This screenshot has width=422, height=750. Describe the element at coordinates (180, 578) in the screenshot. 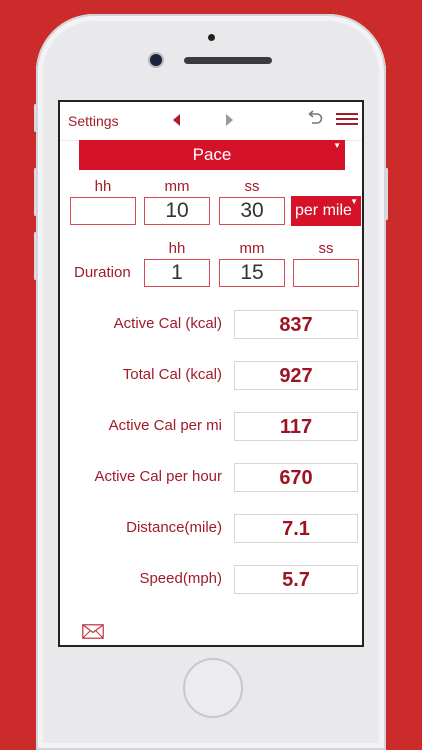

I see `speed-label: Speed(mph)` at that location.